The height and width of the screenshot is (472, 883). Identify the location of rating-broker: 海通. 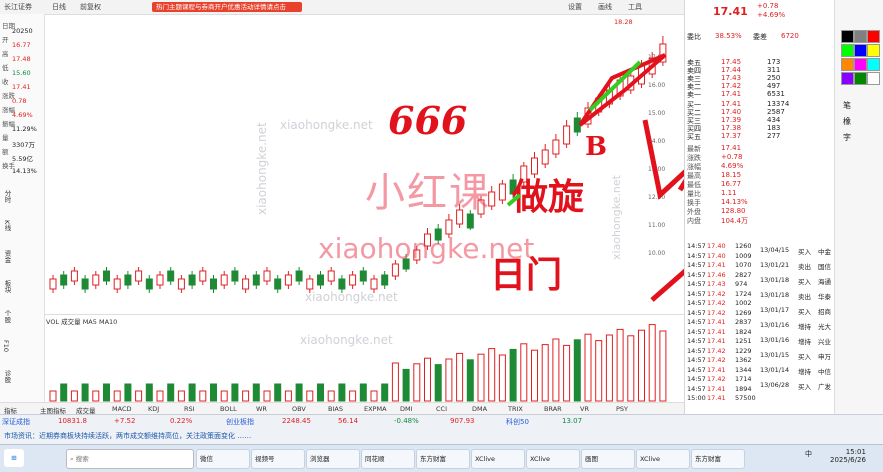
(824, 282).